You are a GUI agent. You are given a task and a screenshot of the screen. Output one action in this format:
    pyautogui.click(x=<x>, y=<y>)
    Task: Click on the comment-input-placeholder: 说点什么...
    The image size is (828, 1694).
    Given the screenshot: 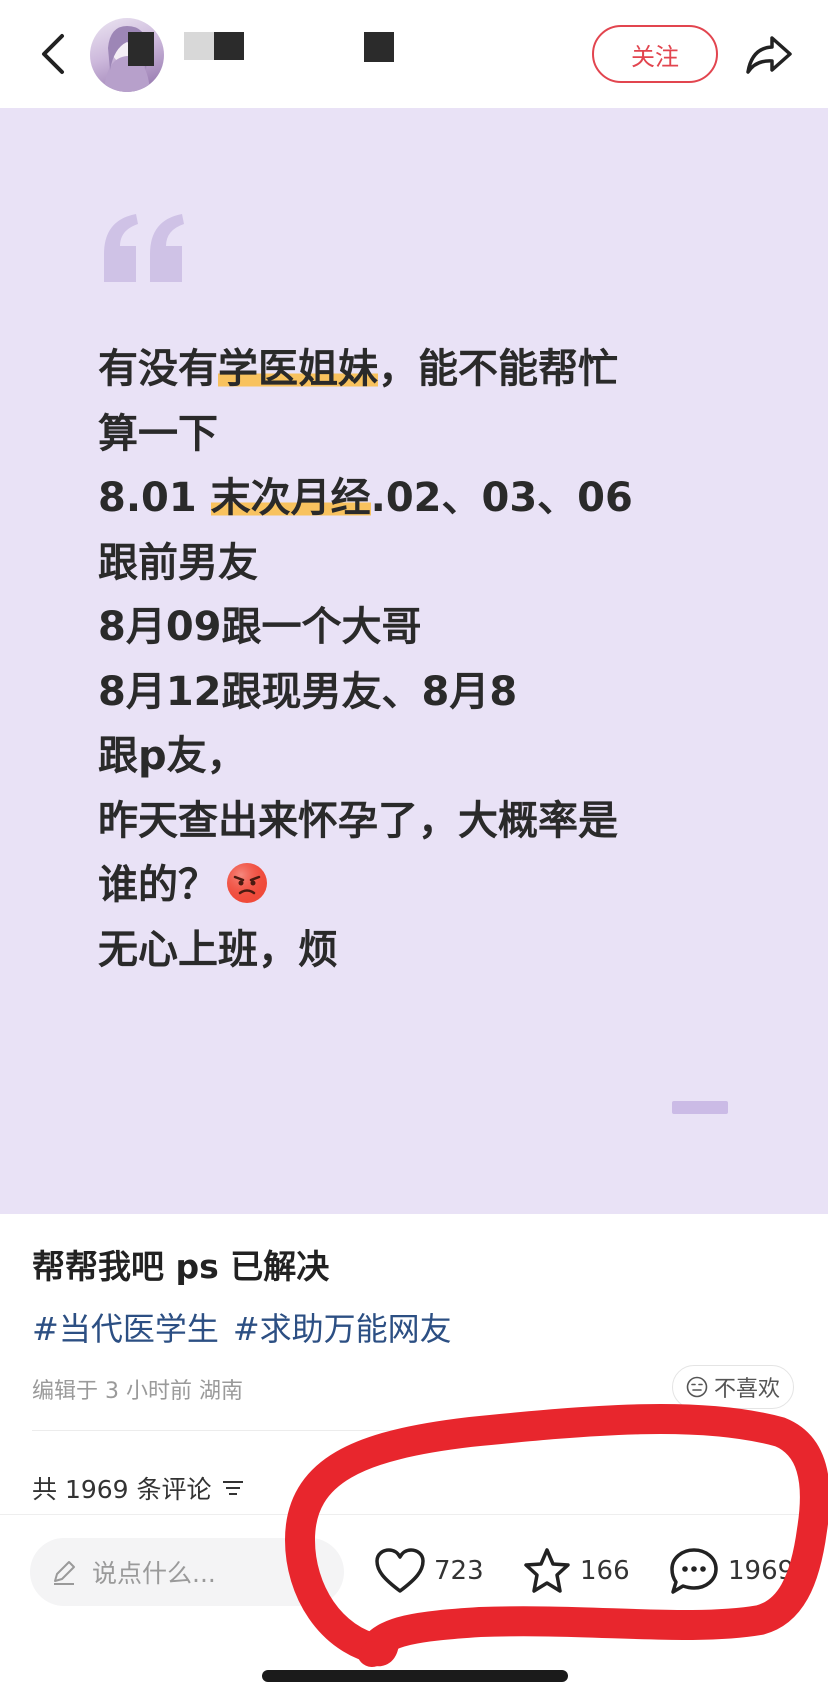 What is the action you would take?
    pyautogui.click(x=154, y=1573)
    